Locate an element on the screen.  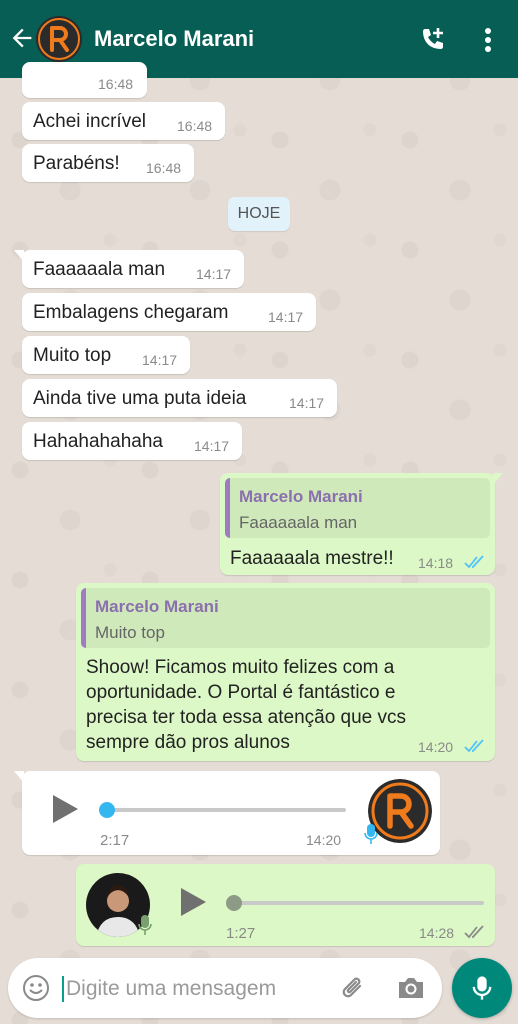
message-bubble-incoming: Achei incrível 16:48 is located at coordinates (123, 121).